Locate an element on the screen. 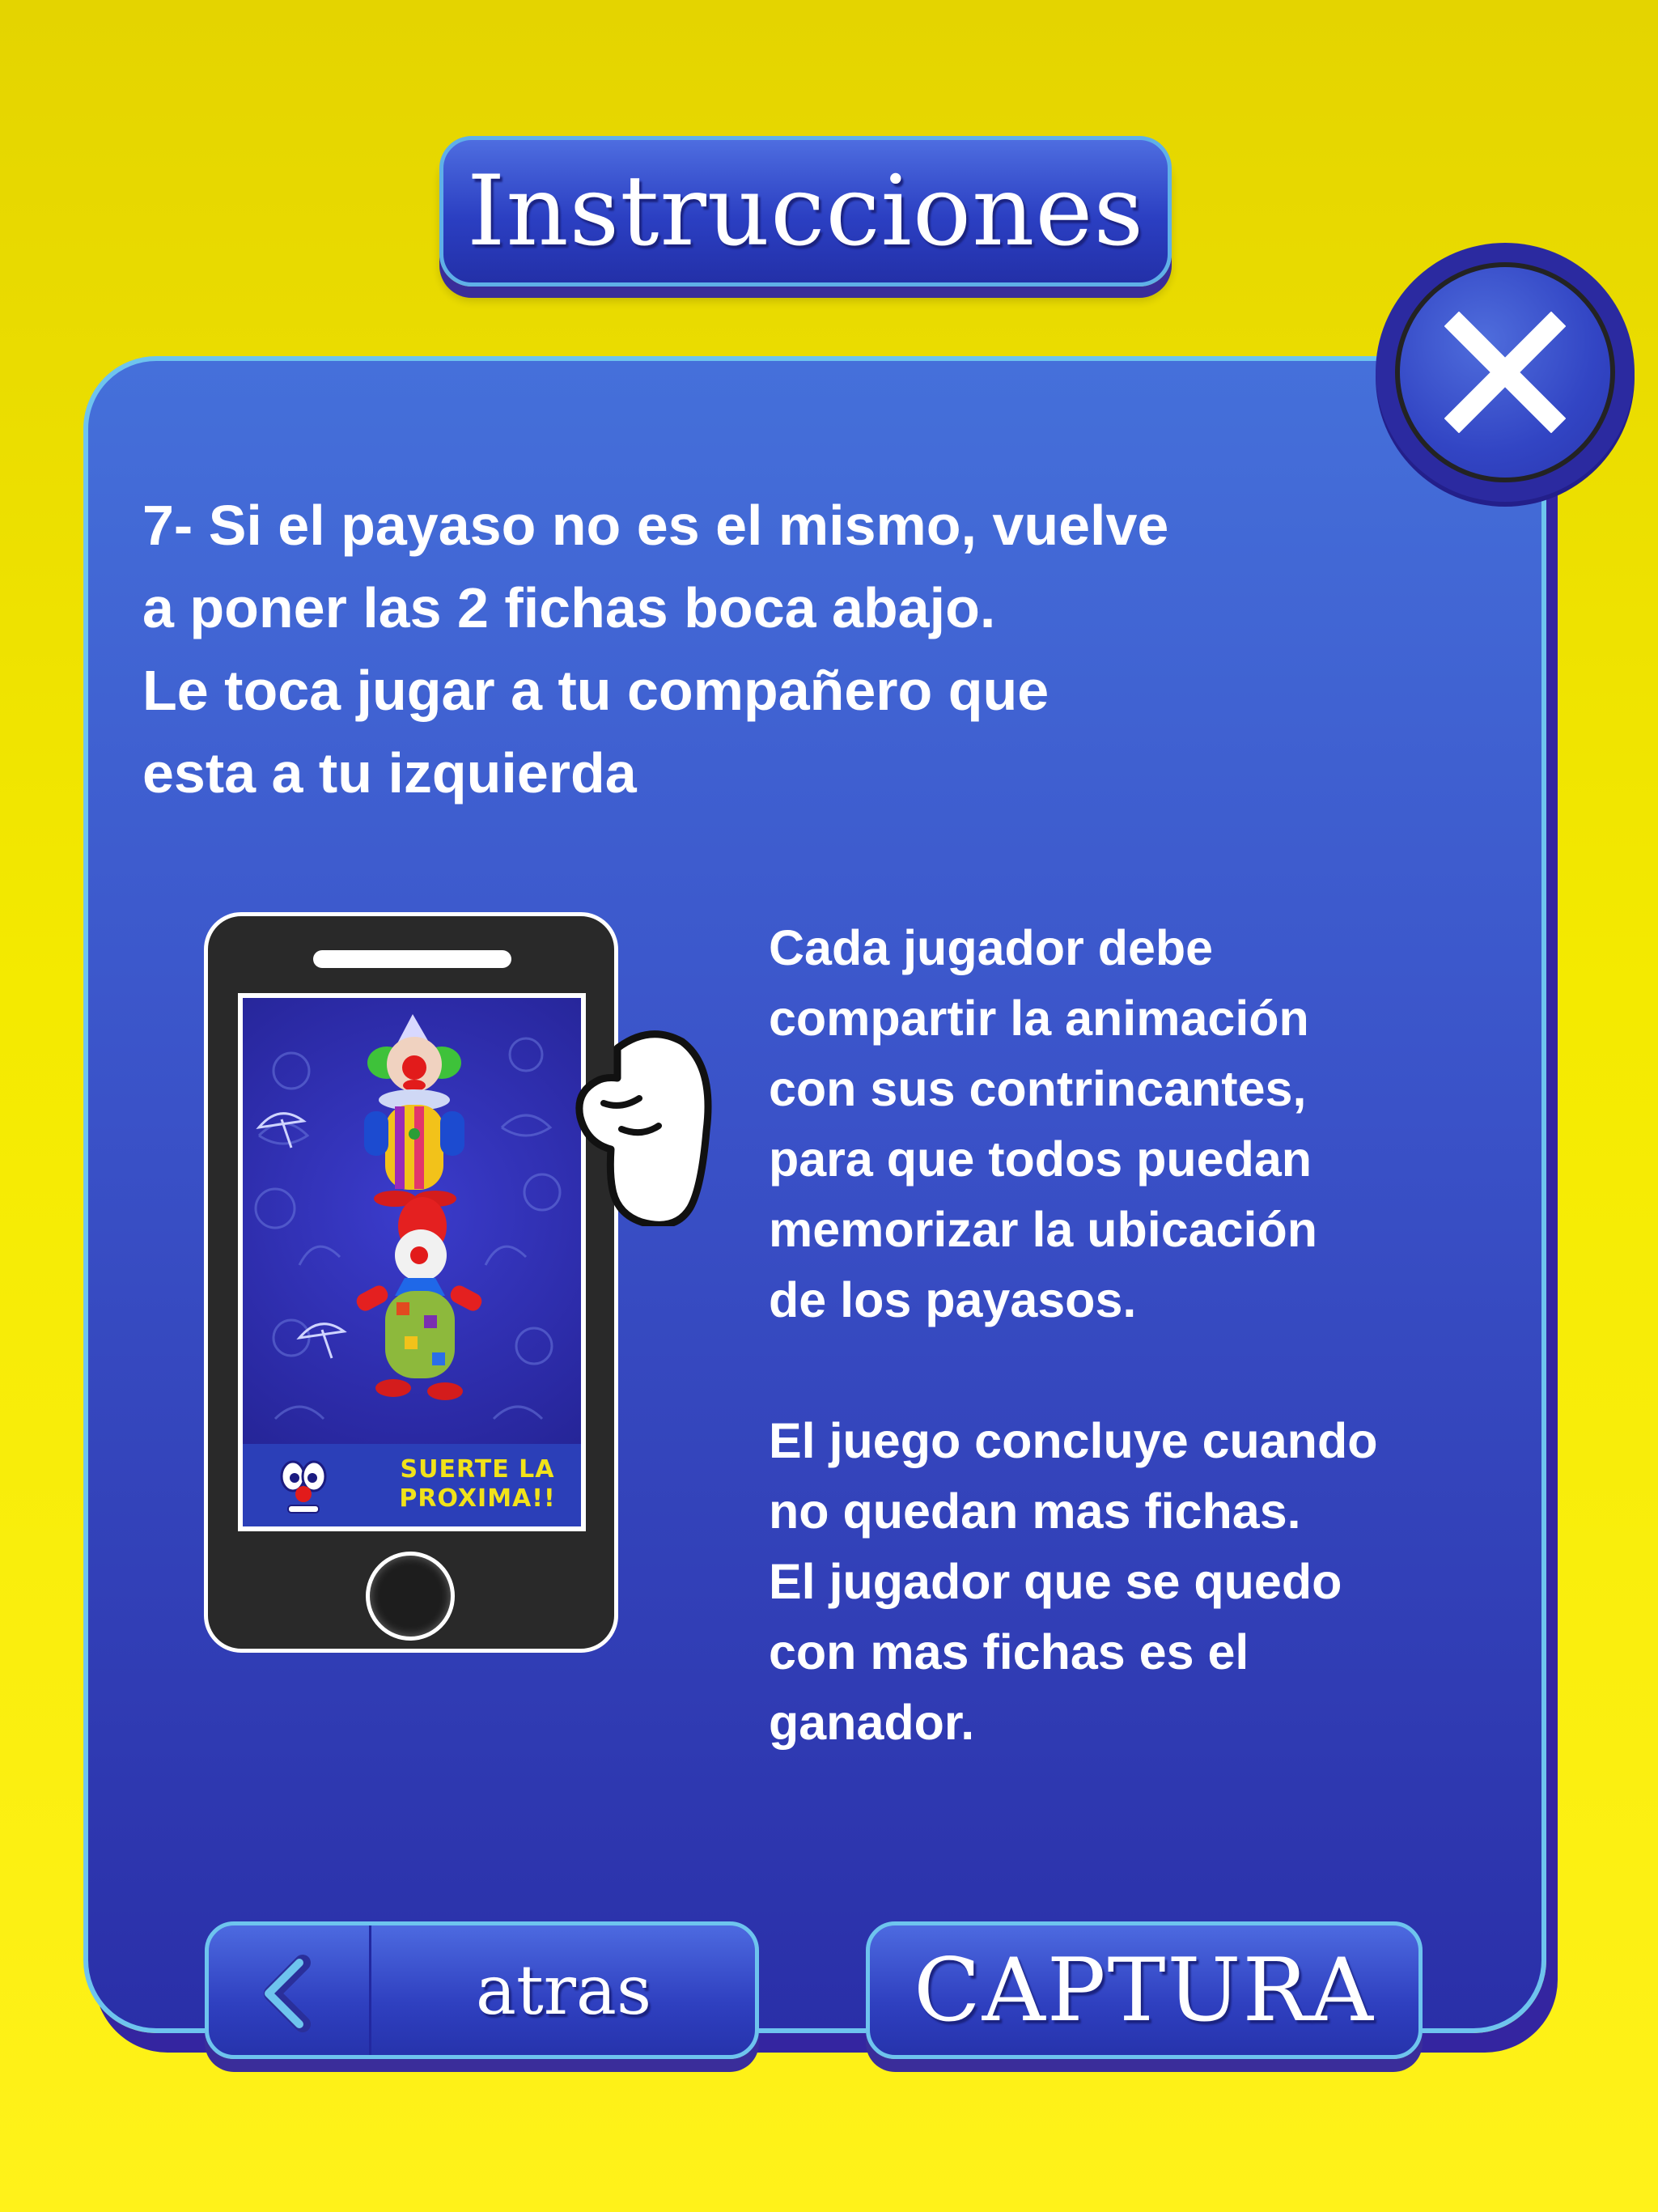 This screenshot has width=1658, height=2212. phone-screen-content: SUERTE LA PROXIMA!! is located at coordinates (412, 1262).